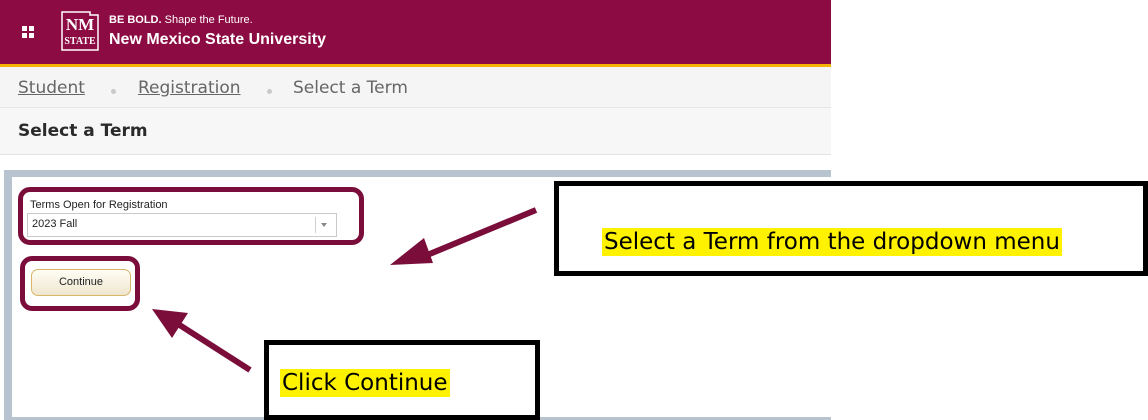 Image resolution: width=1148 pixels, height=420 pixels. Describe the element at coordinates (345, 290) in the screenshot. I see `annotation-arrows` at that location.